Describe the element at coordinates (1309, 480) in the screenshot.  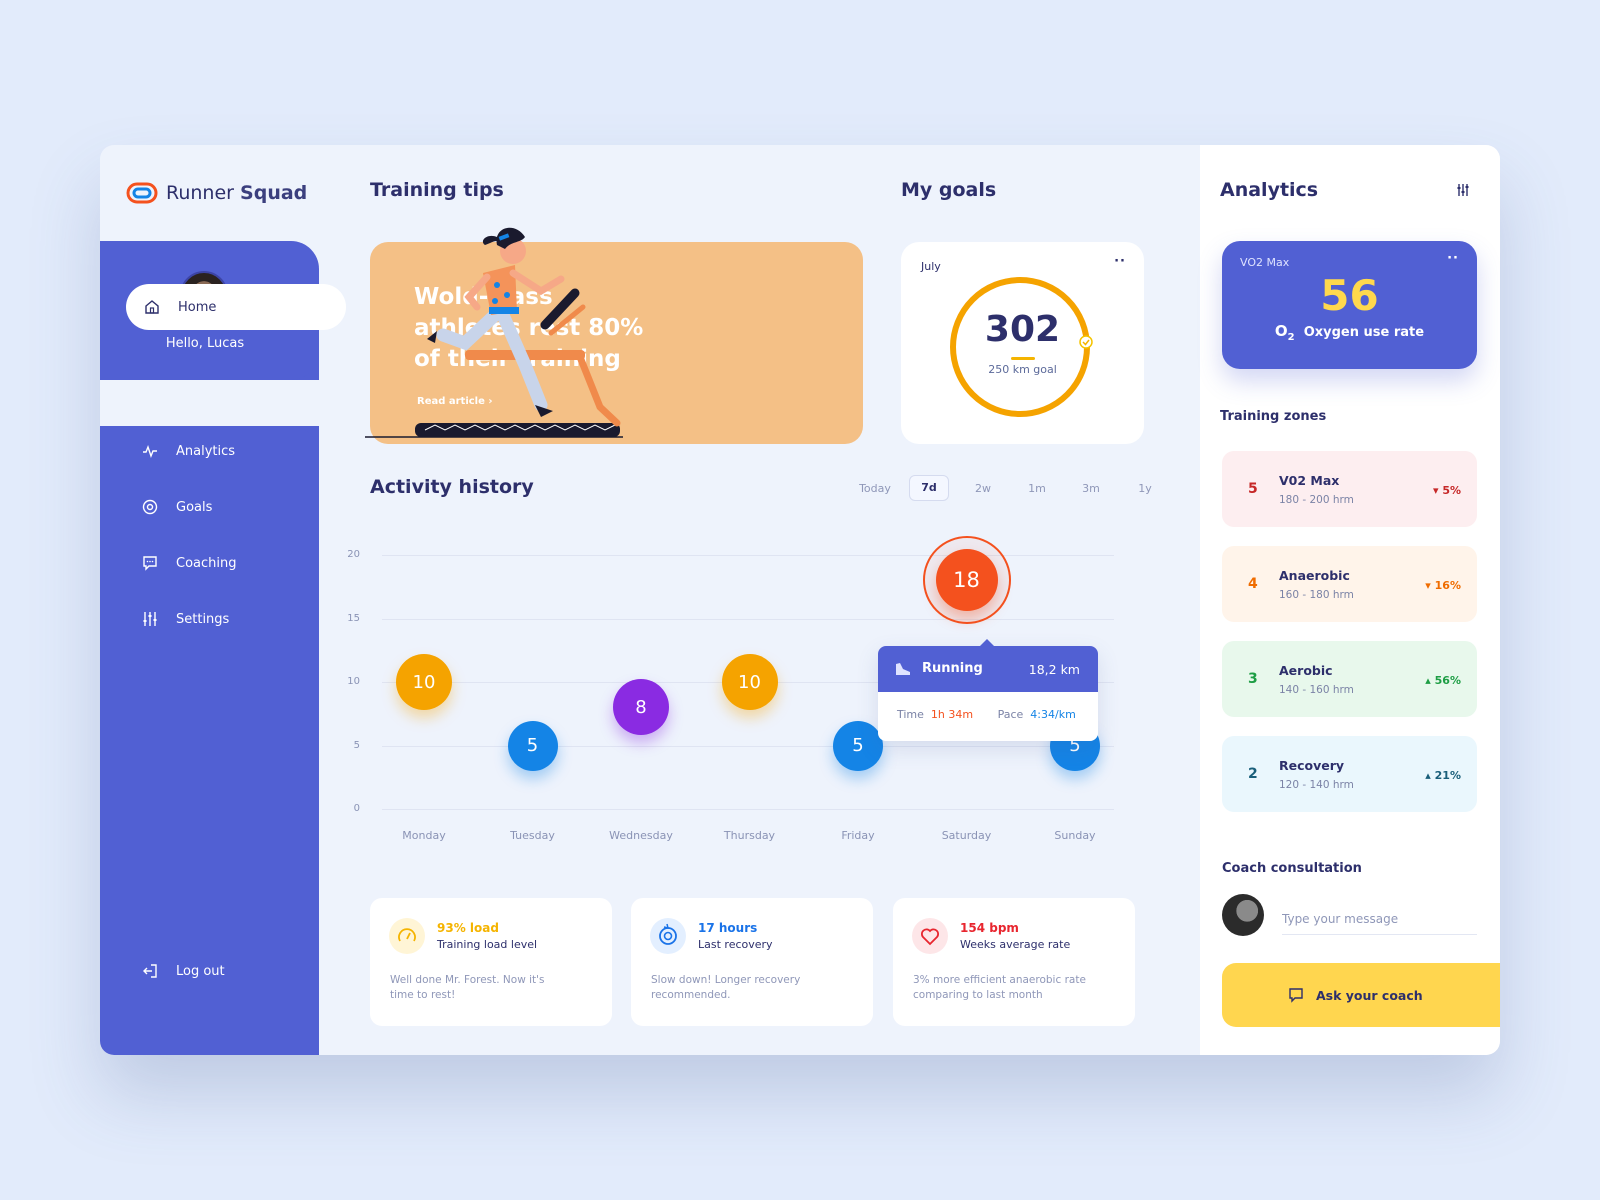
I see `zone-name: V02 Max` at that location.